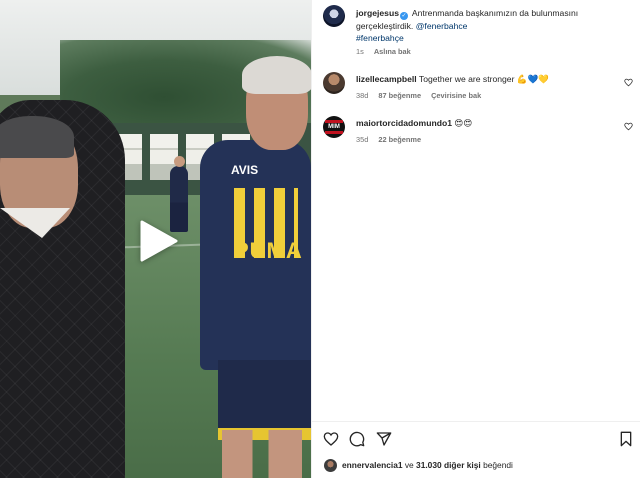 The width and height of the screenshot is (640, 478). I want to click on comment-meta: 38d 87 beğenme Çevirisine bak, so click(418, 95).